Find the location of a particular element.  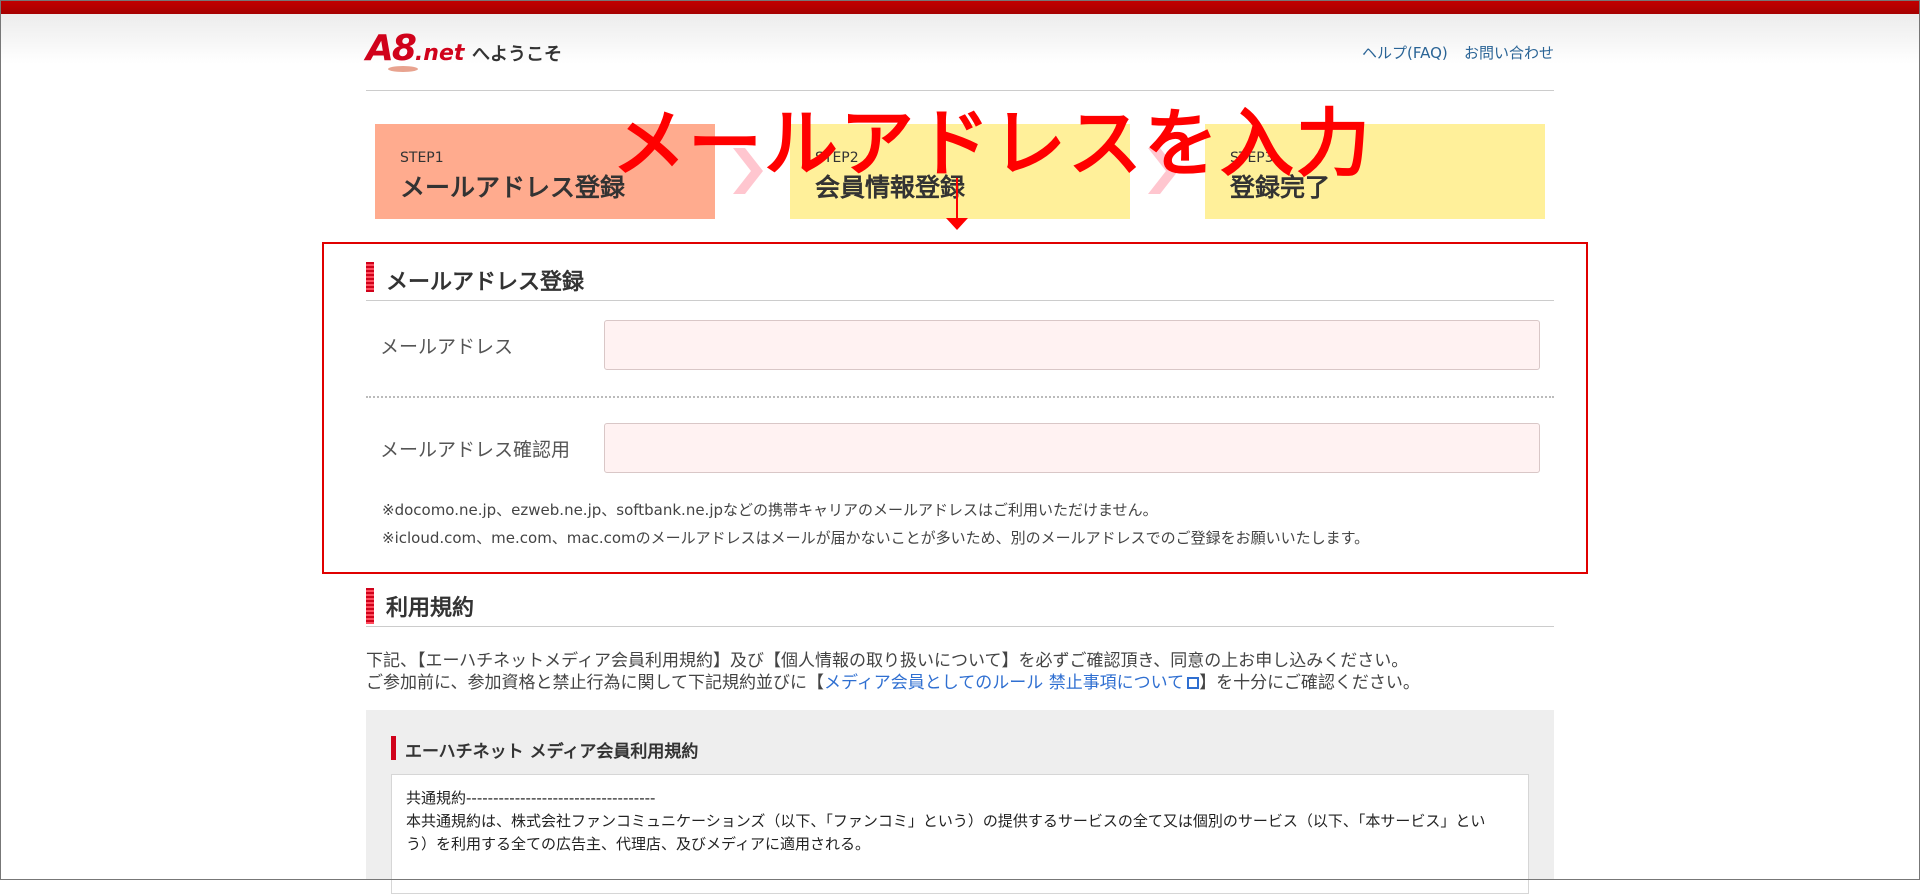

section-marker-icon is located at coordinates (370, 606).